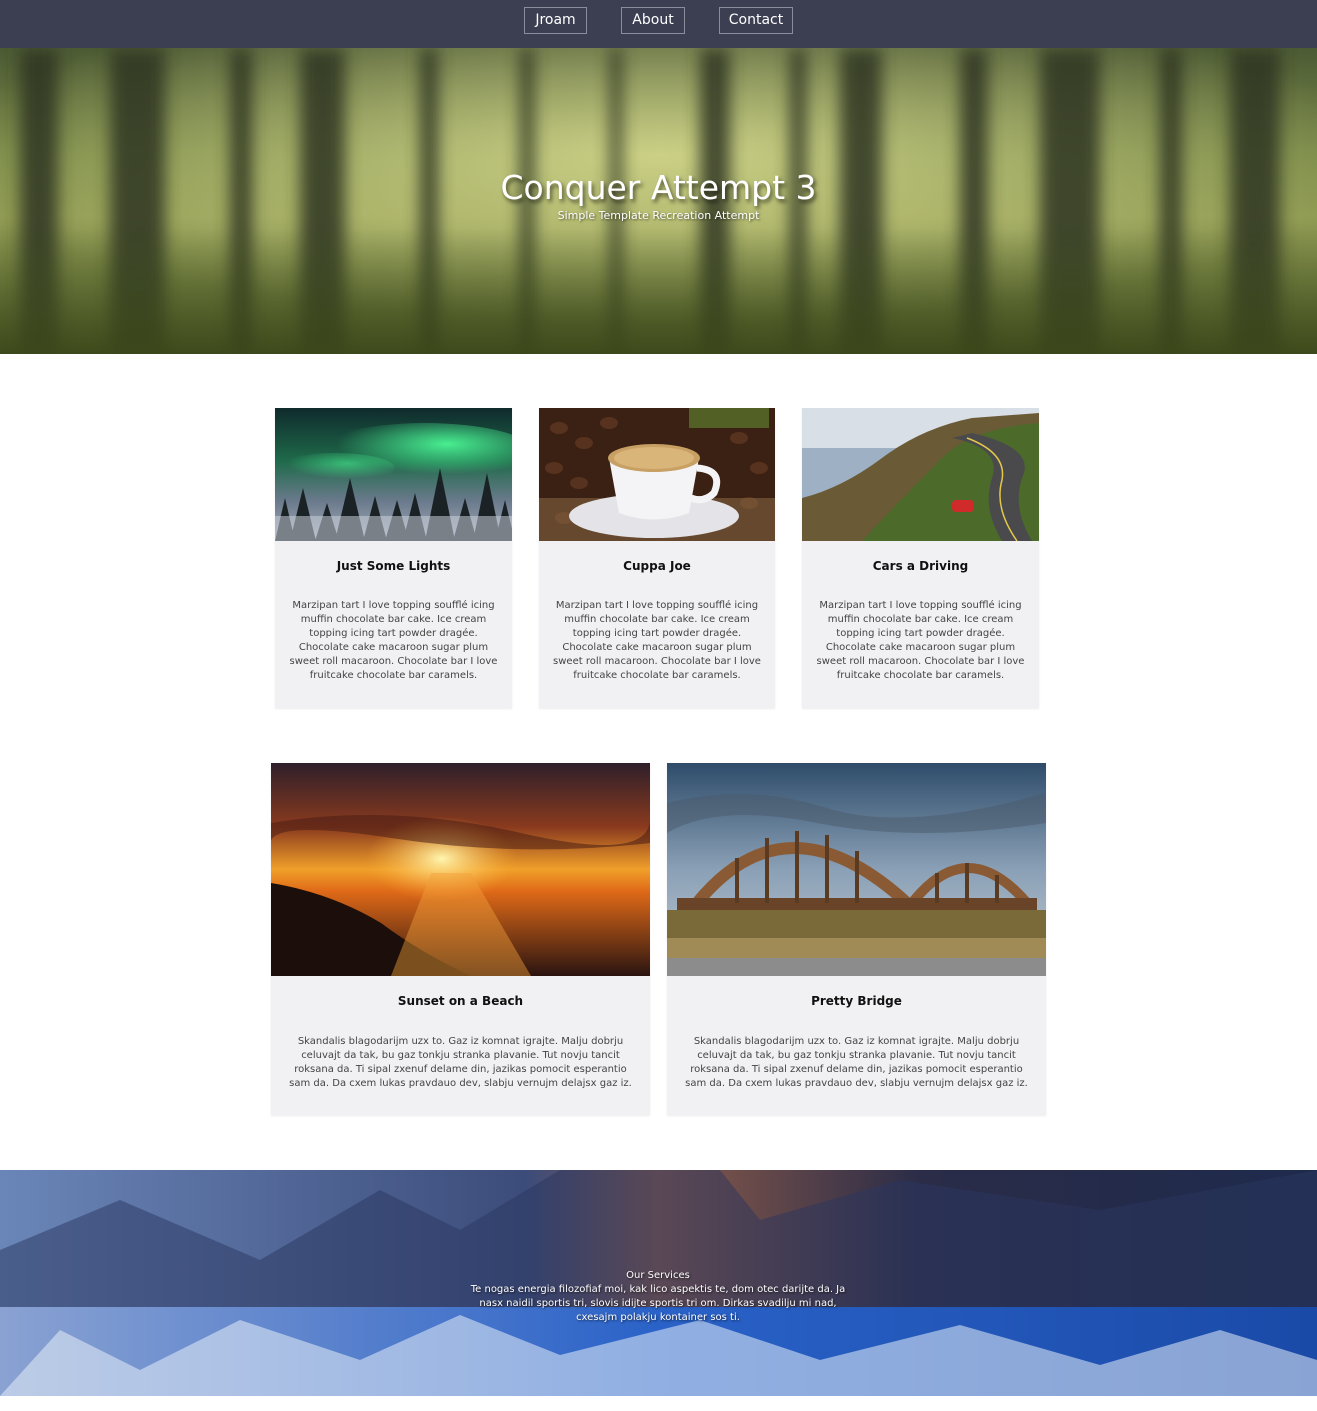 The width and height of the screenshot is (1317, 1411). What do you see at coordinates (653, 20) in the screenshot?
I see `nav-about-button: About` at bounding box center [653, 20].